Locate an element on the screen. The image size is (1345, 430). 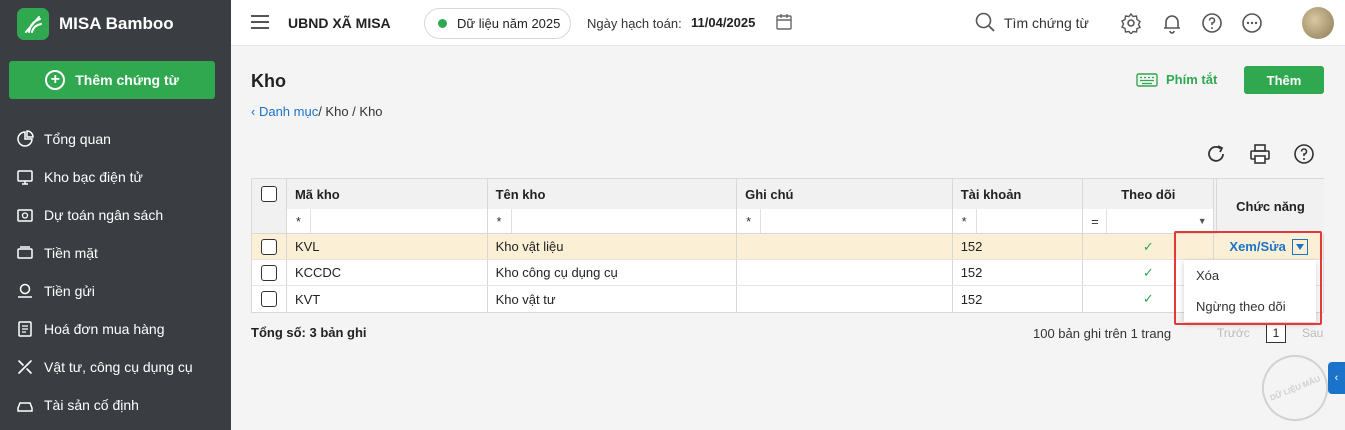
table-row: KVT Kho vật tư 152 ✓ is located at coordinates (787, 299).